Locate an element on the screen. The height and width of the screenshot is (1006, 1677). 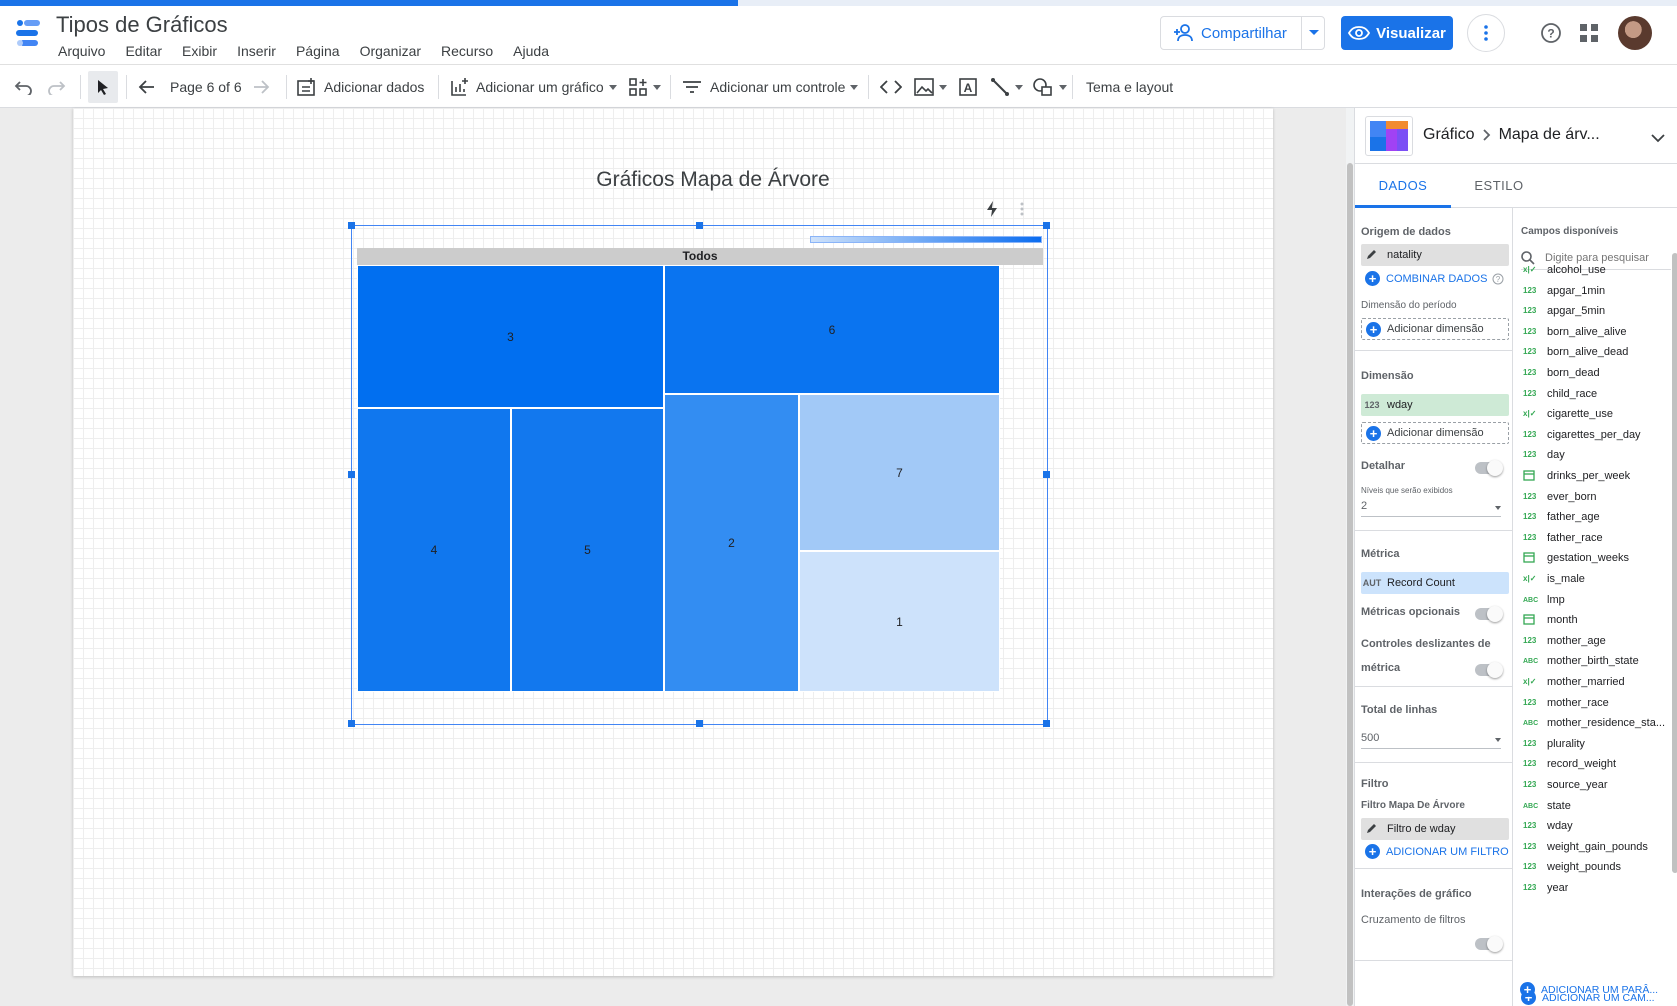
field-item: 123 wday is located at coordinates (1597, 826).